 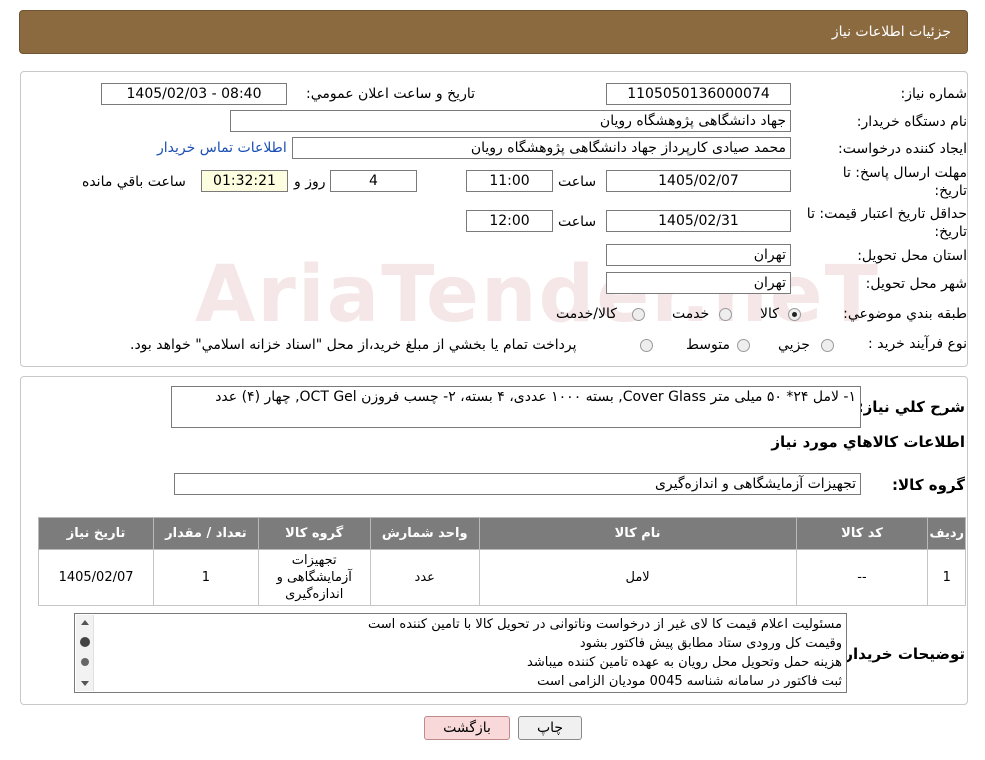 What do you see at coordinates (314, 560) in the screenshot?
I see `cell-group-line-1: تجهیزات` at bounding box center [314, 560].